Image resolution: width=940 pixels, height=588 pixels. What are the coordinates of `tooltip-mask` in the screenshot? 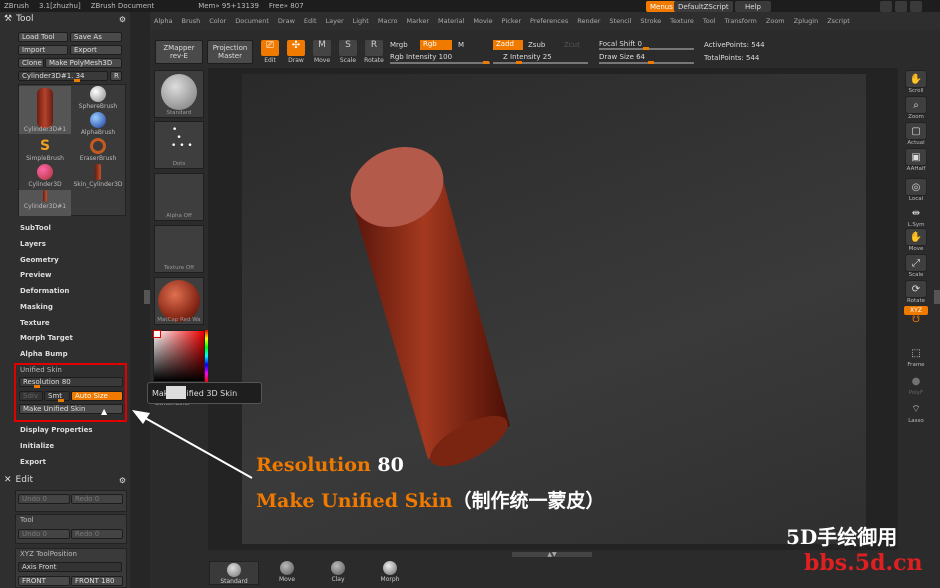 It's located at (176, 392).